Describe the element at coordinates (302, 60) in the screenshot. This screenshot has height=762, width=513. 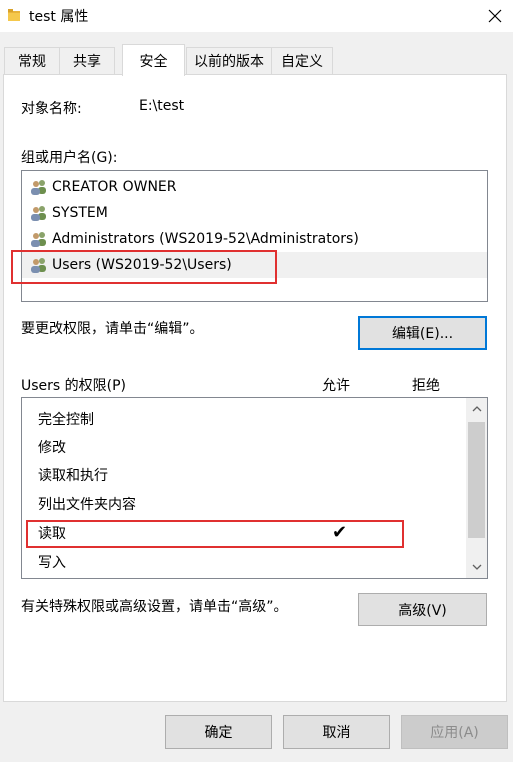
I see `tab-customize: 自定义` at that location.